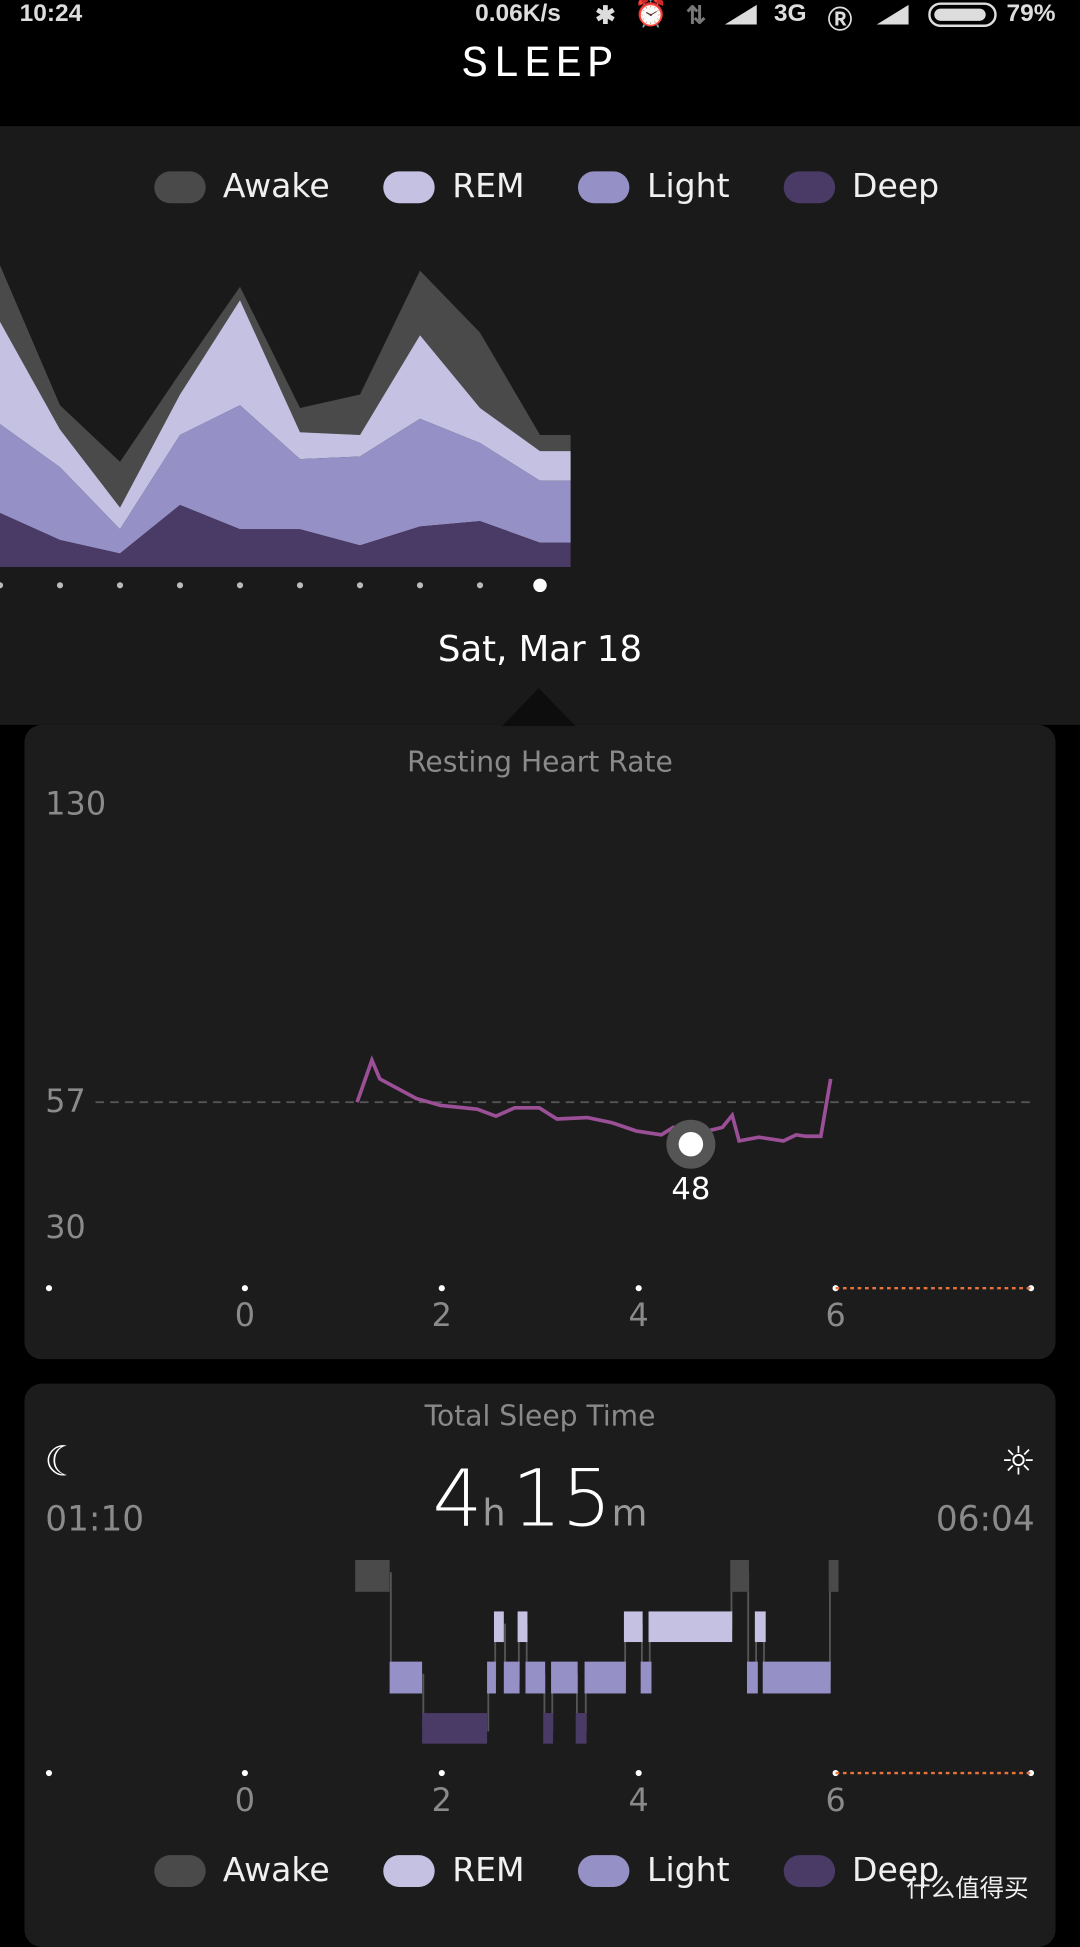 The width and height of the screenshot is (1080, 1947). What do you see at coordinates (242, 1870) in the screenshot?
I see `legend-awake: Awake` at bounding box center [242, 1870].